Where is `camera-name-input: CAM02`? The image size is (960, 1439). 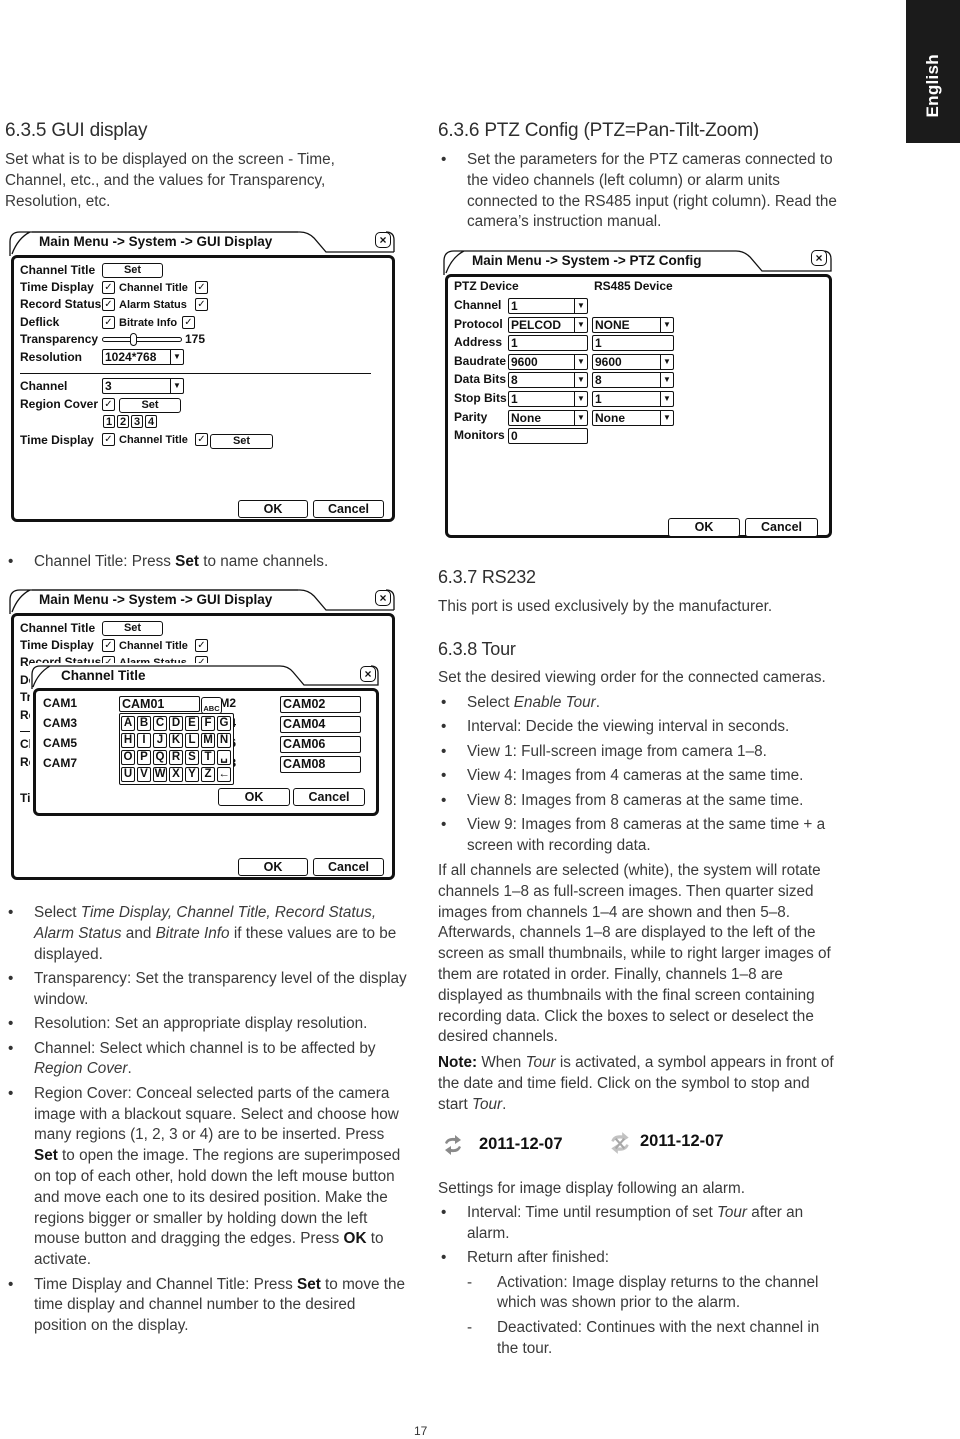
camera-name-input: CAM02 is located at coordinates (320, 704).